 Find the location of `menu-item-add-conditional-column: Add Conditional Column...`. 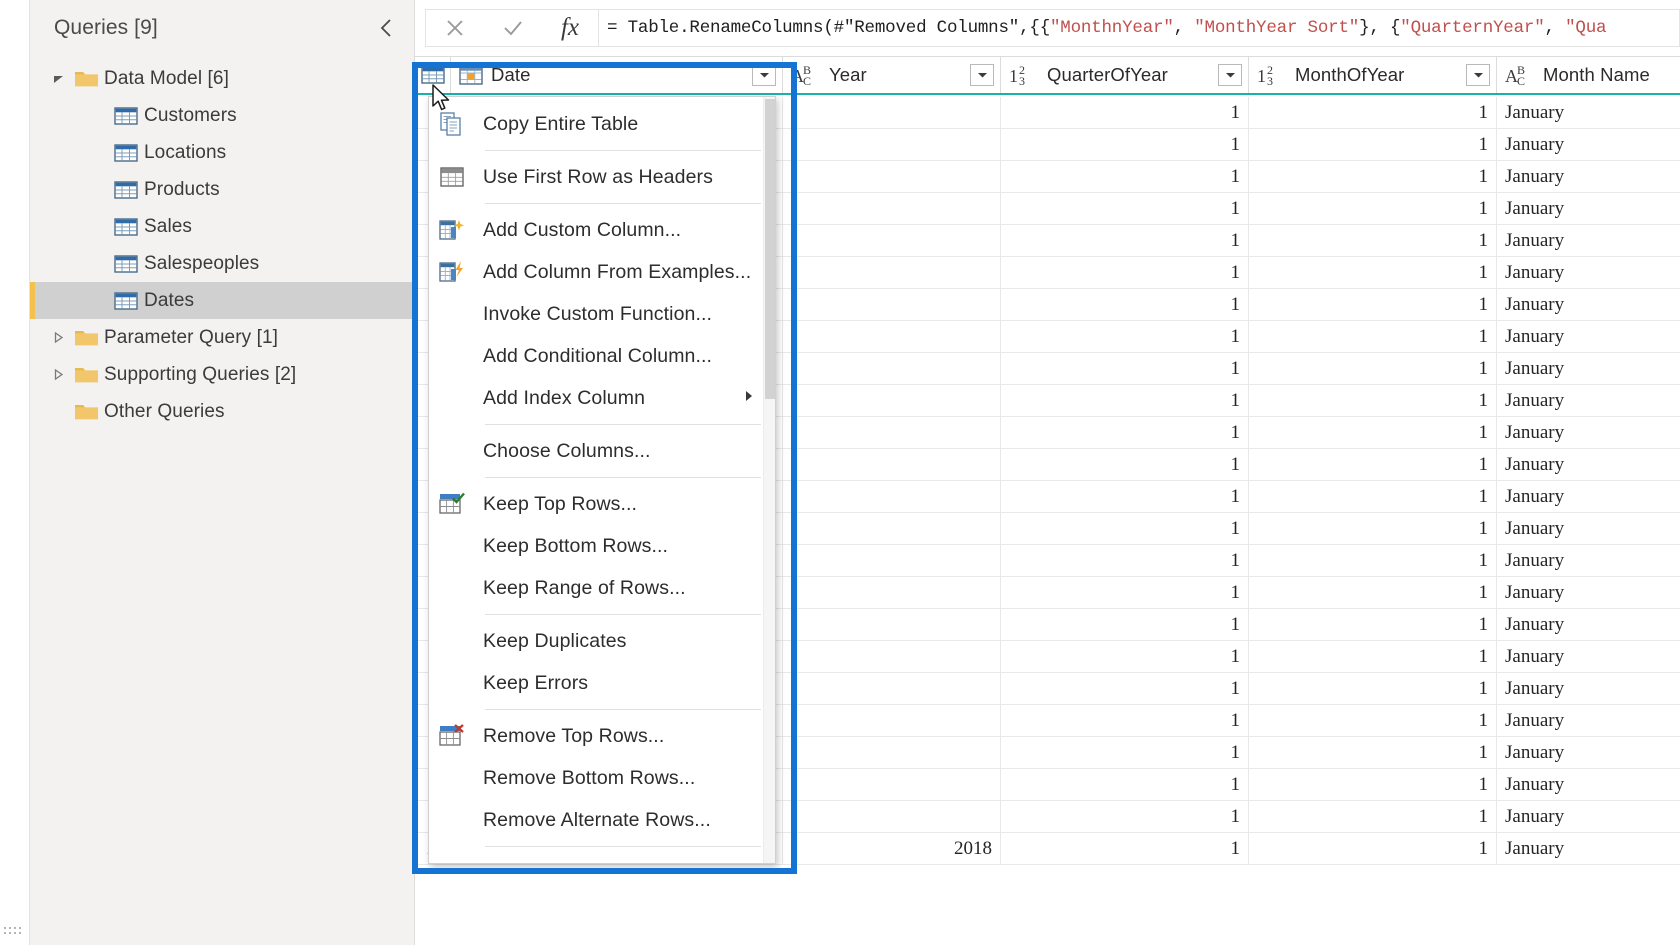

menu-item-add-conditional-column: Add Conditional Column... is located at coordinates (602, 356).